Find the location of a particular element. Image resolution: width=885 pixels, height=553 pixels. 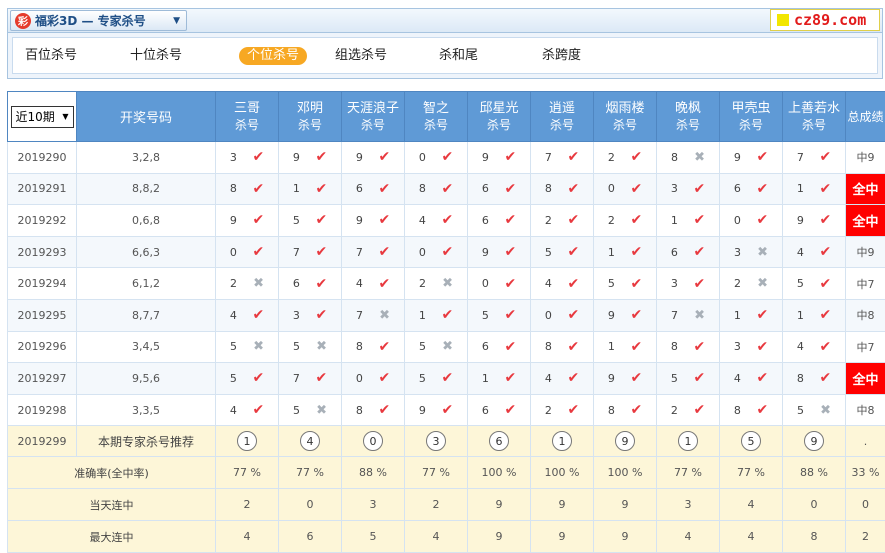

draw-number-header: 开奖号码 is located at coordinates (146, 116).